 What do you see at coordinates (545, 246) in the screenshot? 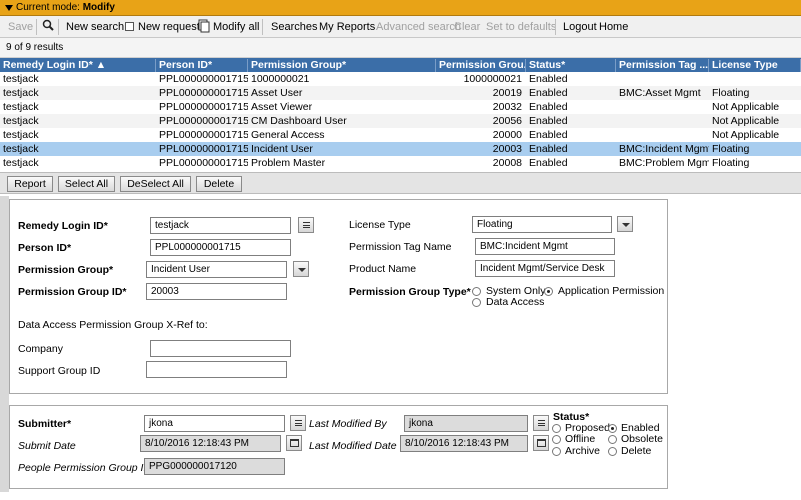
I see `permission-tag-name-field: BMC:Incident Mgmt` at bounding box center [545, 246].